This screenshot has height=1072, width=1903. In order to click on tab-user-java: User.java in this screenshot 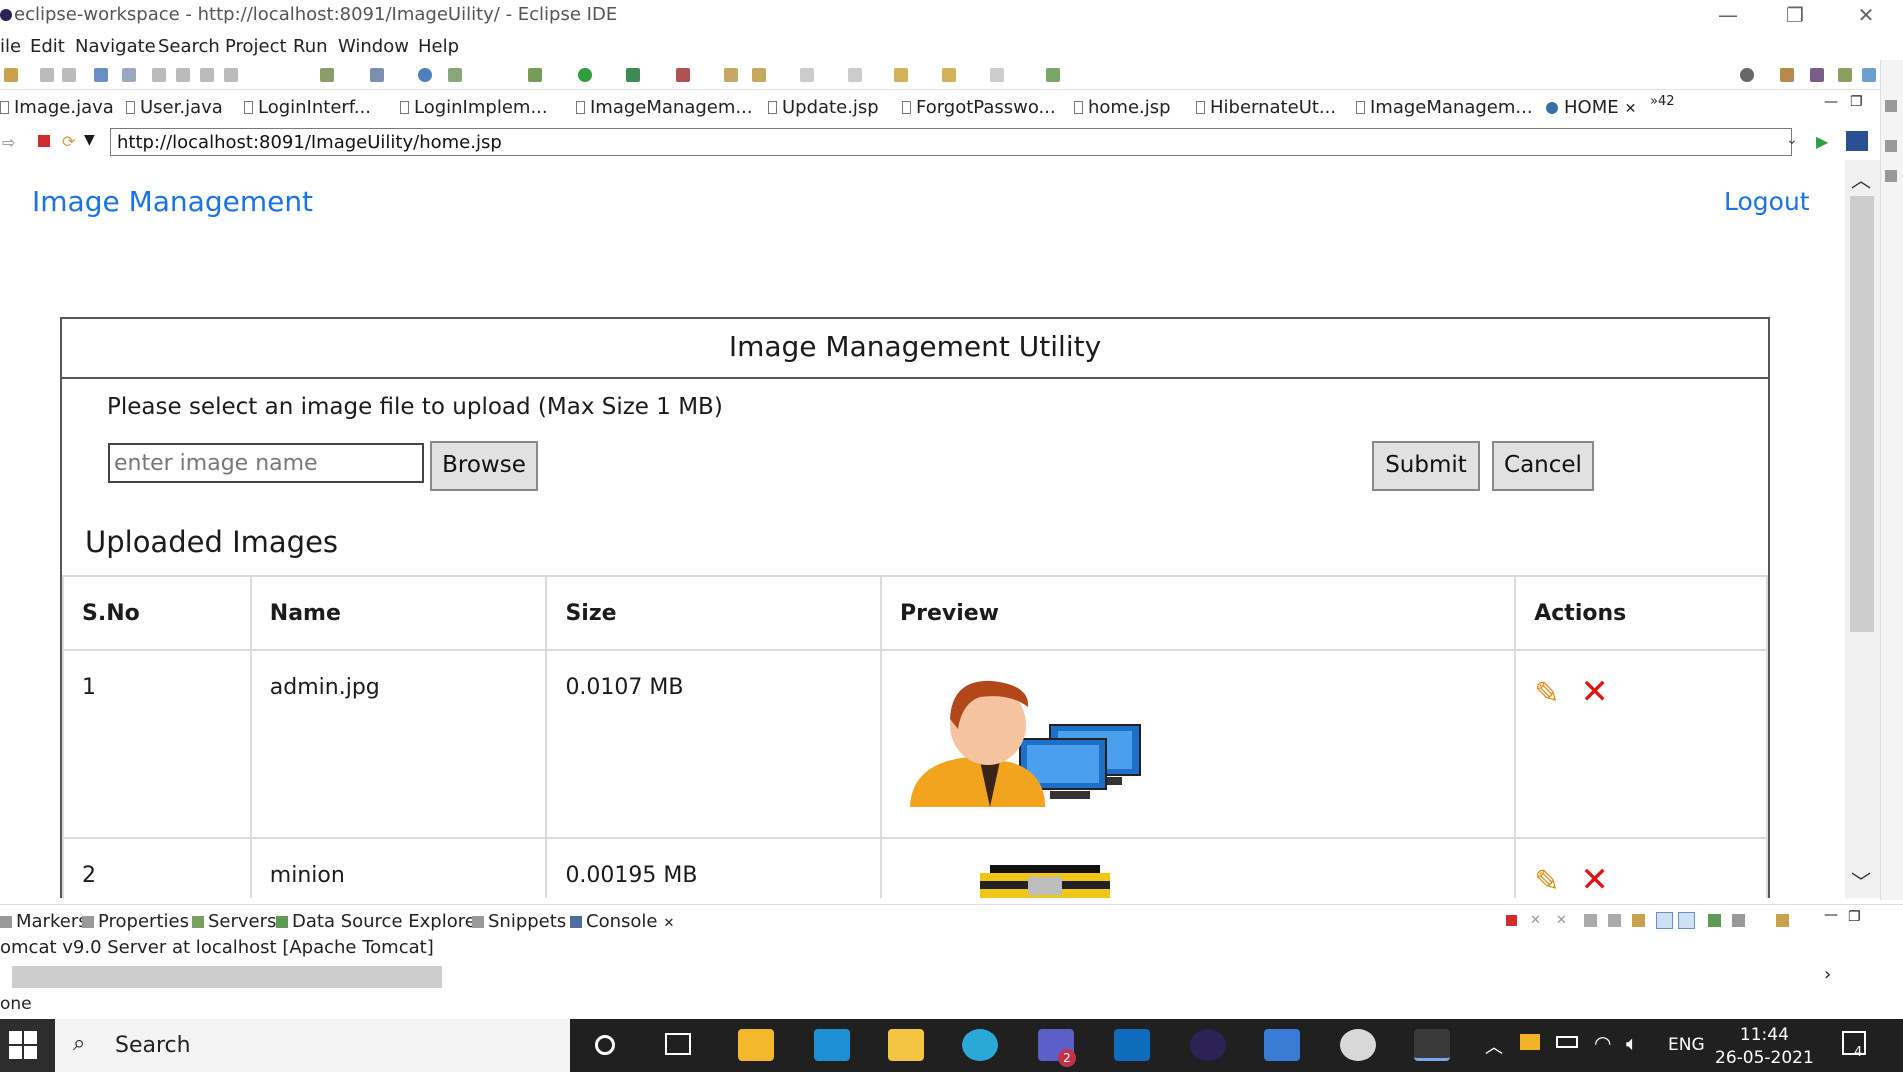, I will do `click(174, 107)`.